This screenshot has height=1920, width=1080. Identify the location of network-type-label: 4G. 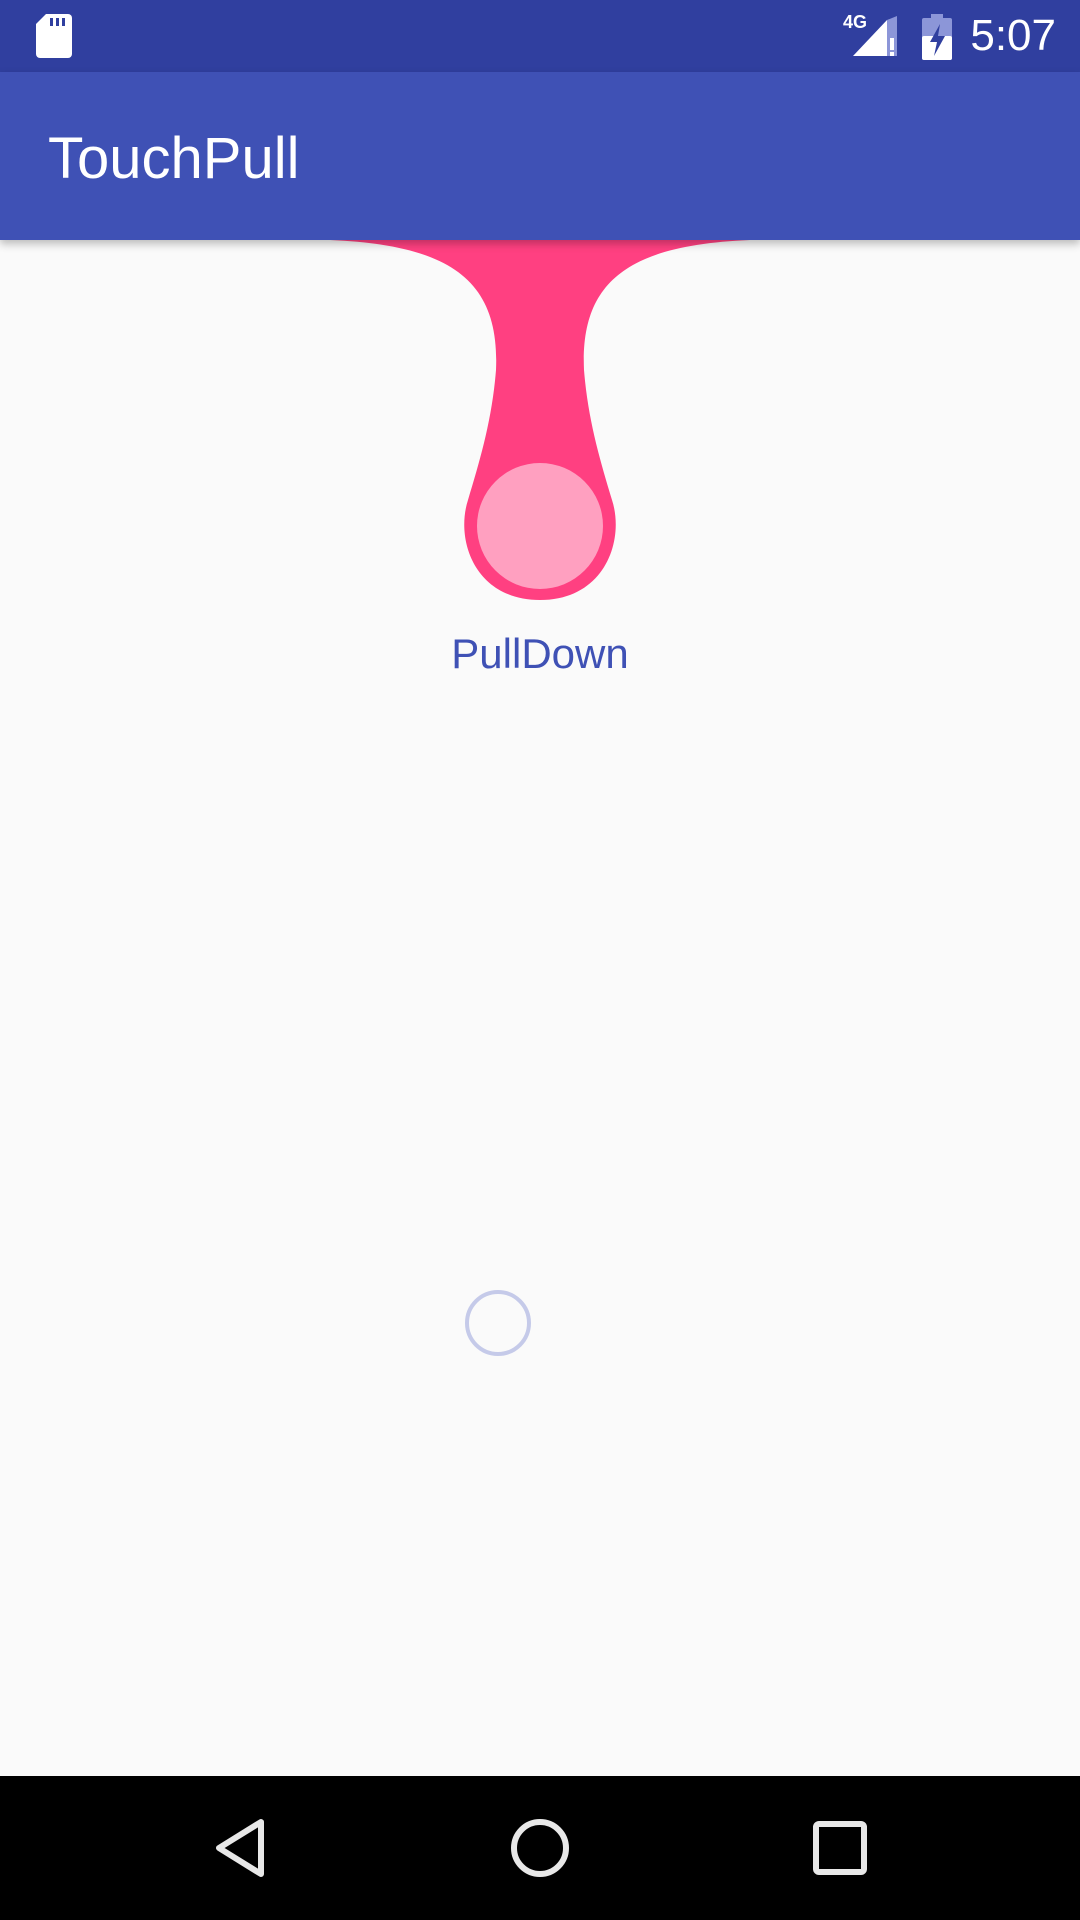
(855, 22).